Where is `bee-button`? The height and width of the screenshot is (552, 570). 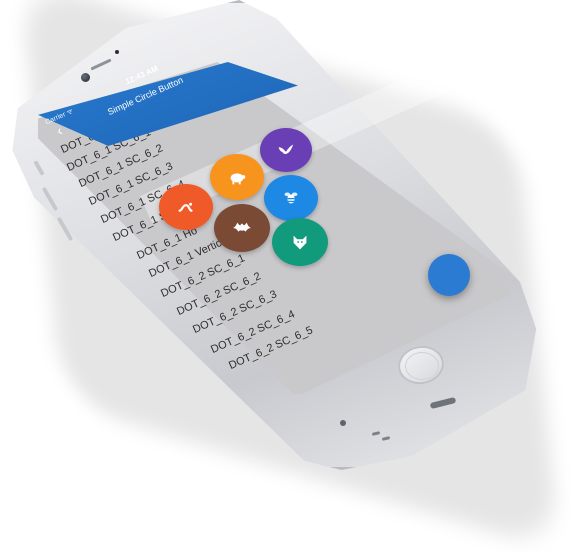 bee-button is located at coordinates (291, 198).